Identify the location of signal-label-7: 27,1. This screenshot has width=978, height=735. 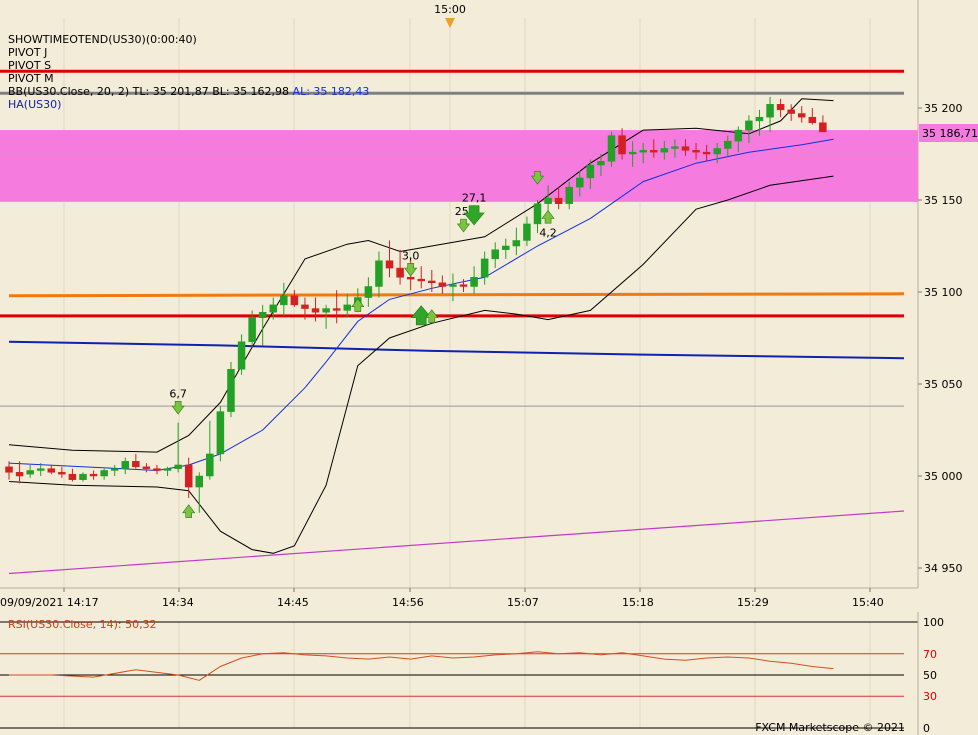
(474, 198).